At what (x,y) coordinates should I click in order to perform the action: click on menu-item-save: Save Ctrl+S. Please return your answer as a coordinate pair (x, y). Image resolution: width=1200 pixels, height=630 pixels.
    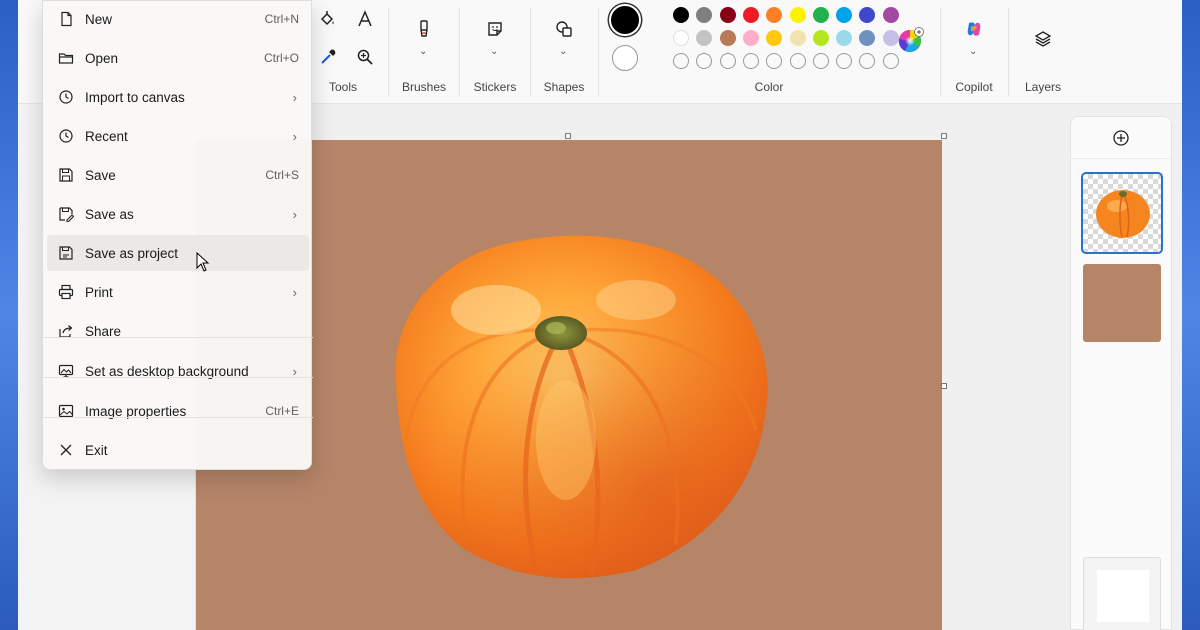
    Looking at the image, I should click on (178, 175).